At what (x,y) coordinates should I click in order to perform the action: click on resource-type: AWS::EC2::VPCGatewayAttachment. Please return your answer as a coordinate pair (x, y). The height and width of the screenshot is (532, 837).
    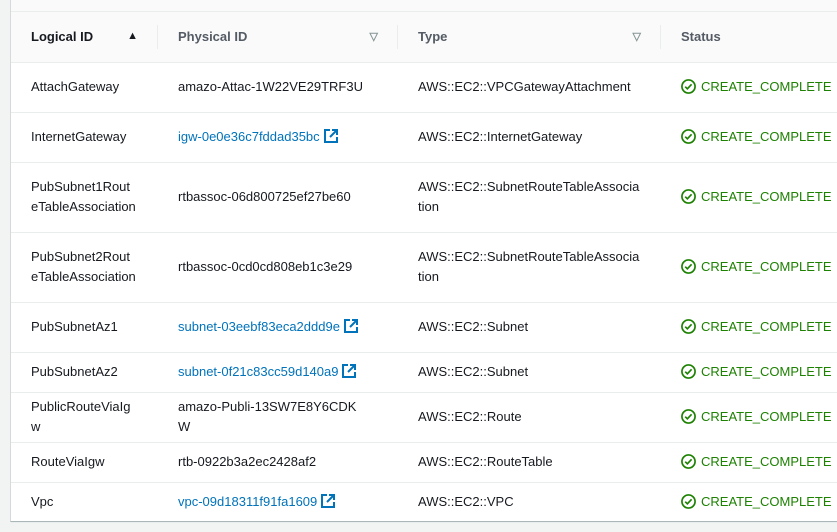
    Looking at the image, I should click on (524, 86).